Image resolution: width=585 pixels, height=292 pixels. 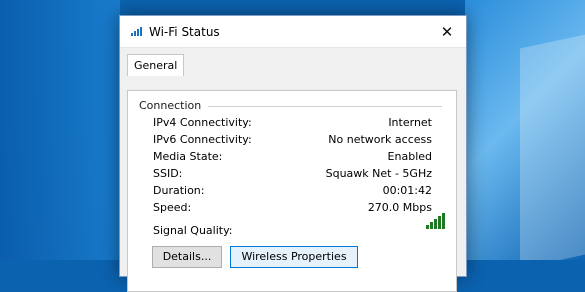 I want to click on ipv4-connectivity-value: Internet, so click(x=410, y=122).